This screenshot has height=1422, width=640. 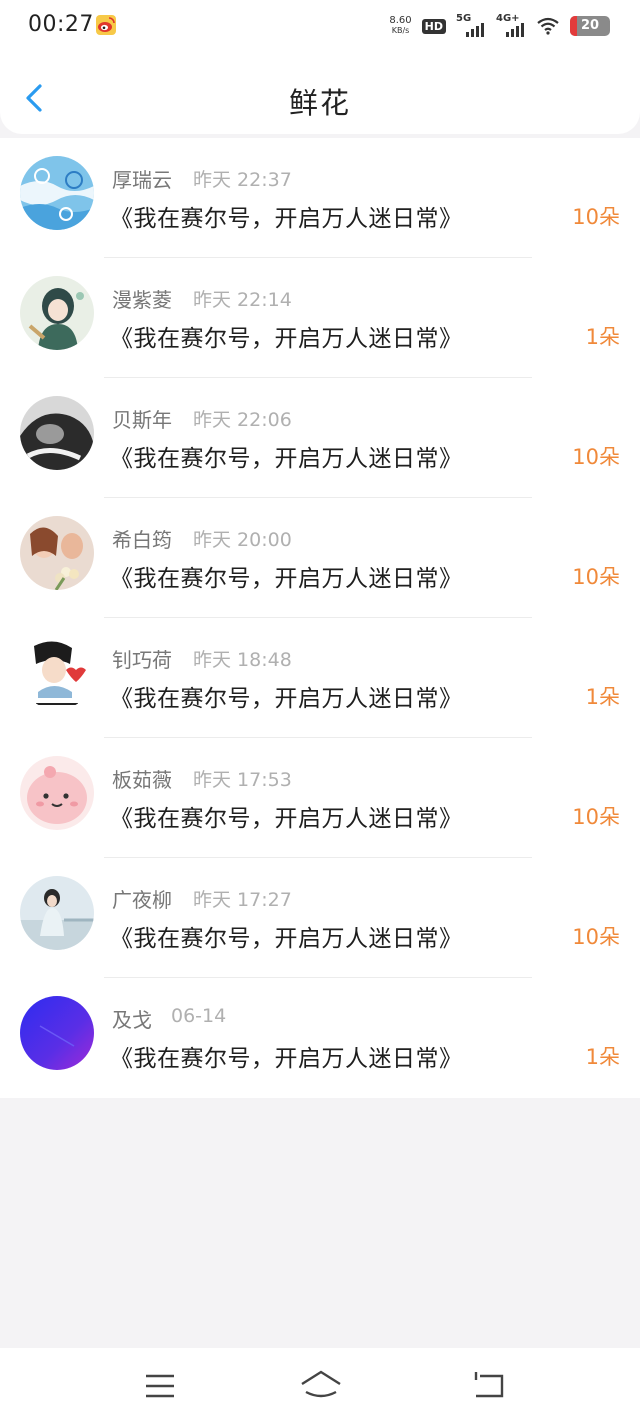 What do you see at coordinates (106, 25) in the screenshot?
I see `weibo-icon` at bounding box center [106, 25].